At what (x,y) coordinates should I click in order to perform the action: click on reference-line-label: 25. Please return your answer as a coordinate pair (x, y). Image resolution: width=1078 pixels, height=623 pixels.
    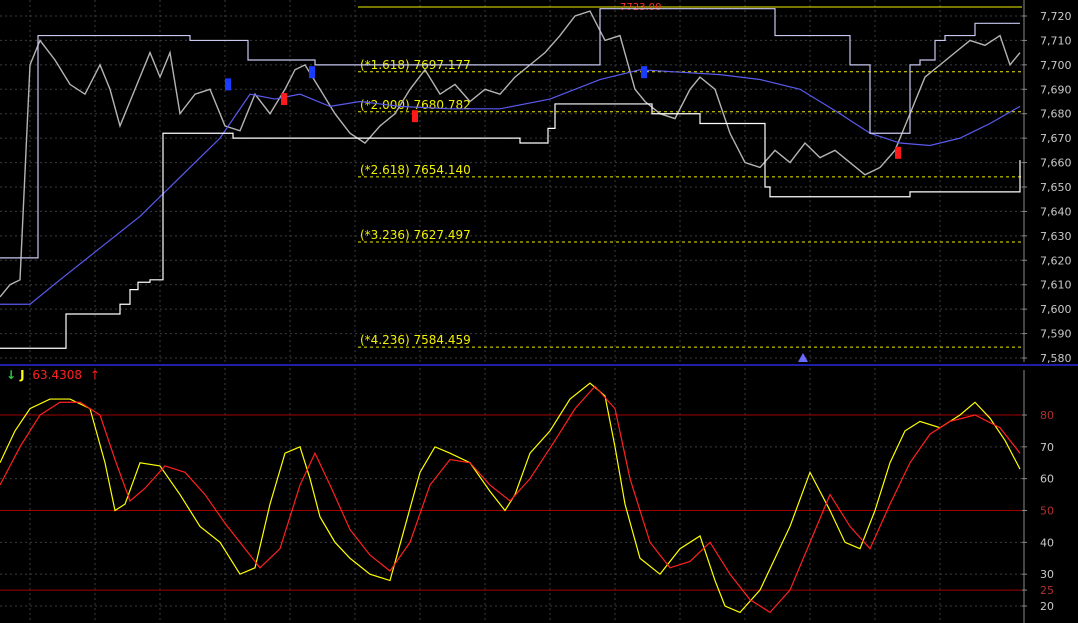
    Looking at the image, I should click on (1047, 590).